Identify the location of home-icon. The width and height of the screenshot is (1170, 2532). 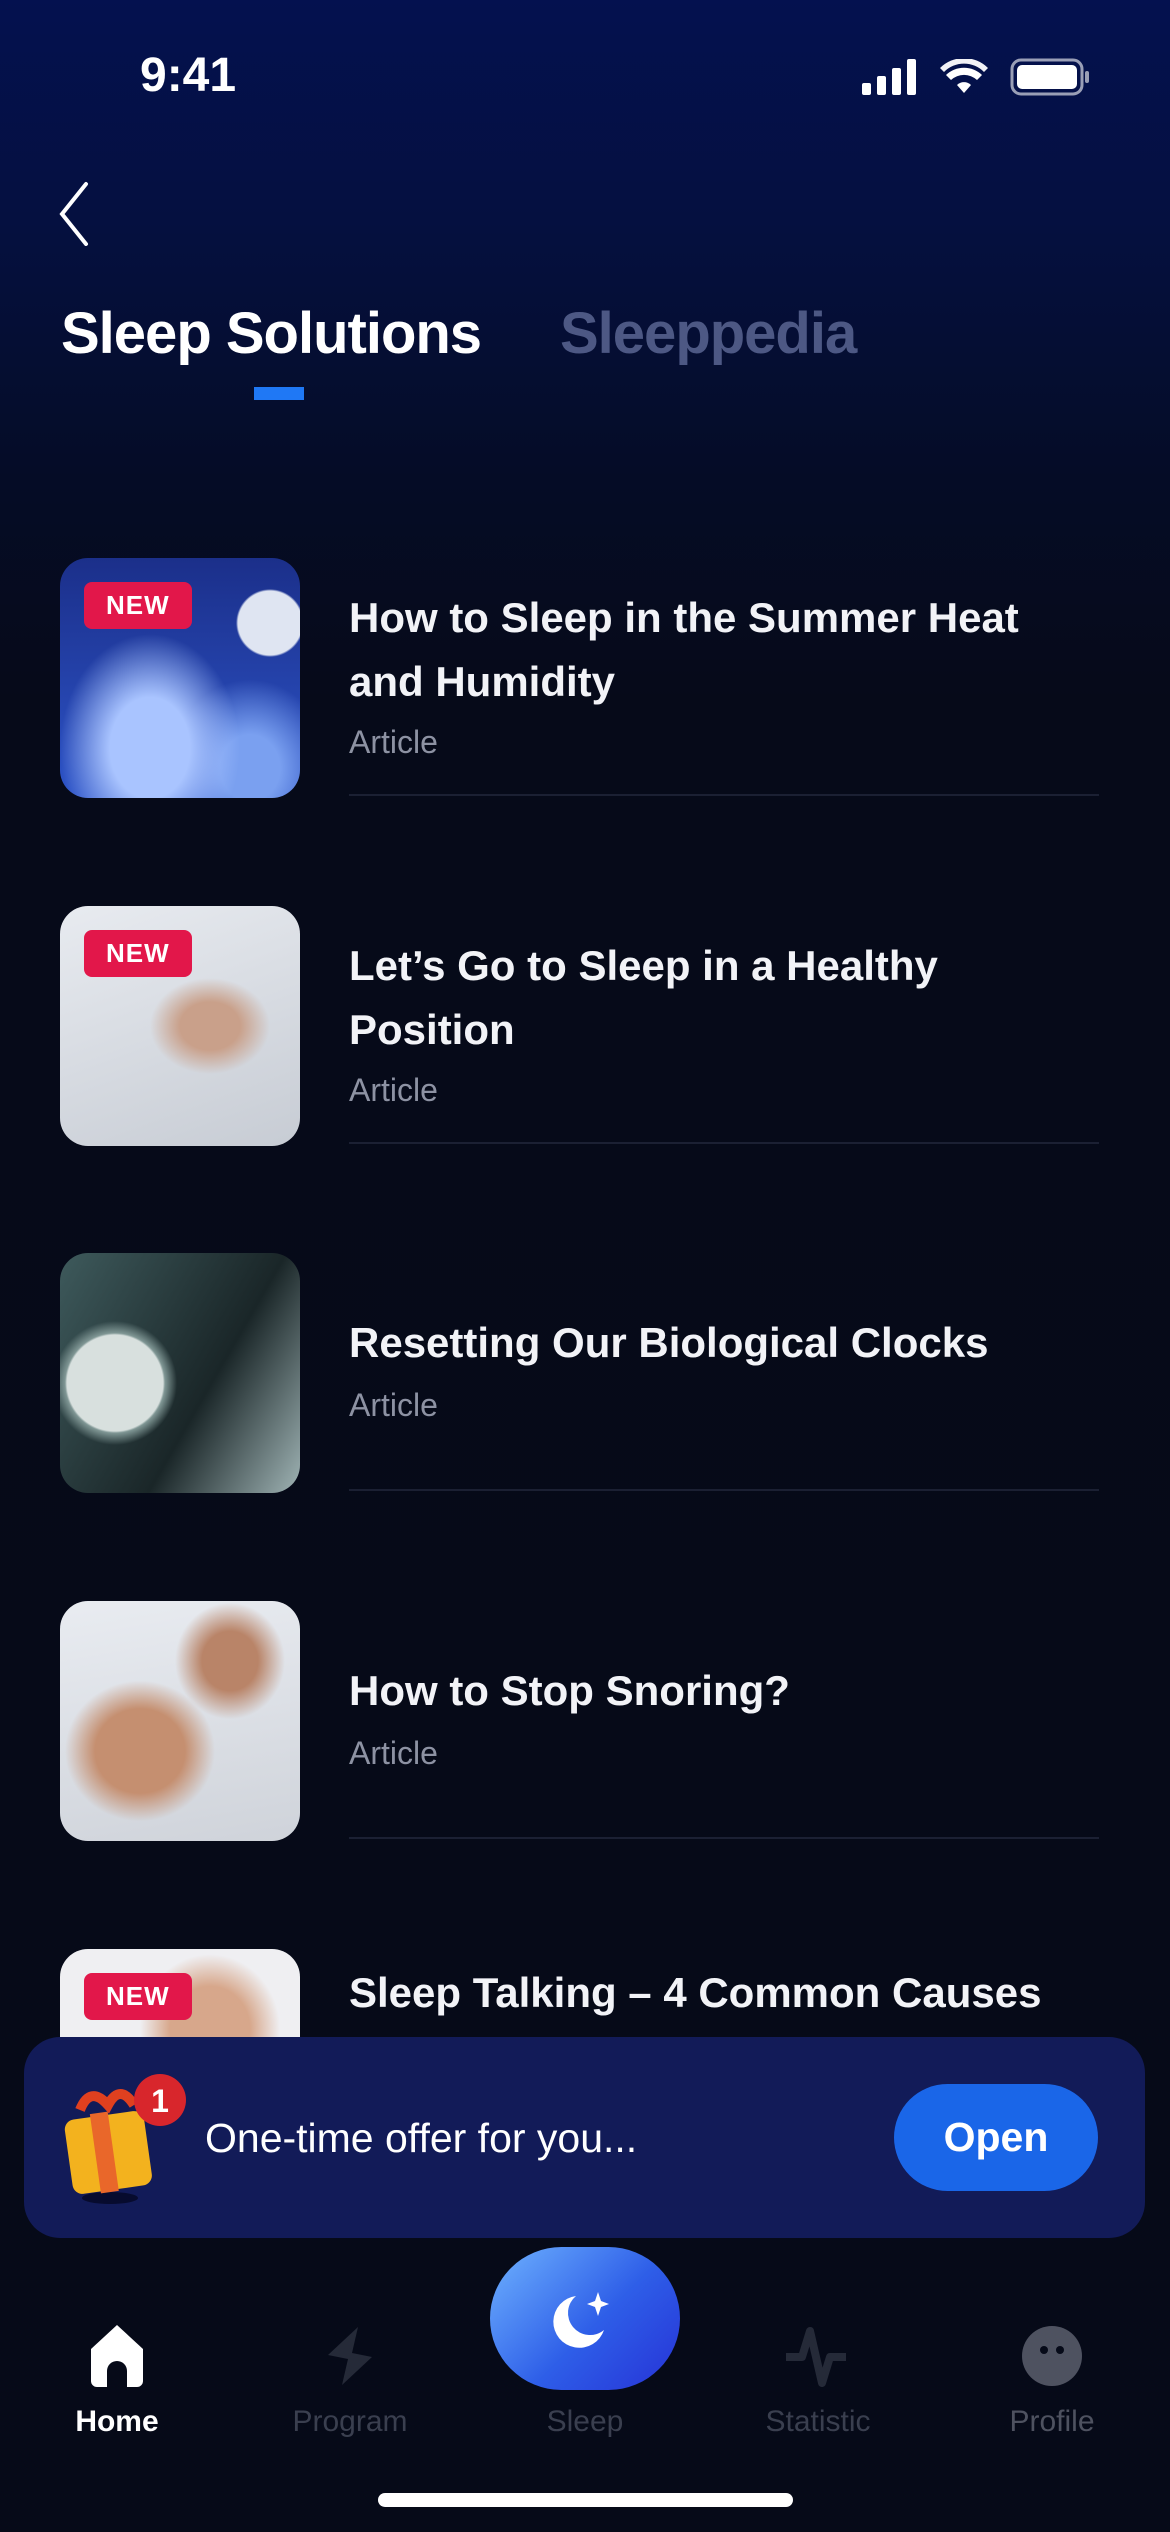
(117, 2356).